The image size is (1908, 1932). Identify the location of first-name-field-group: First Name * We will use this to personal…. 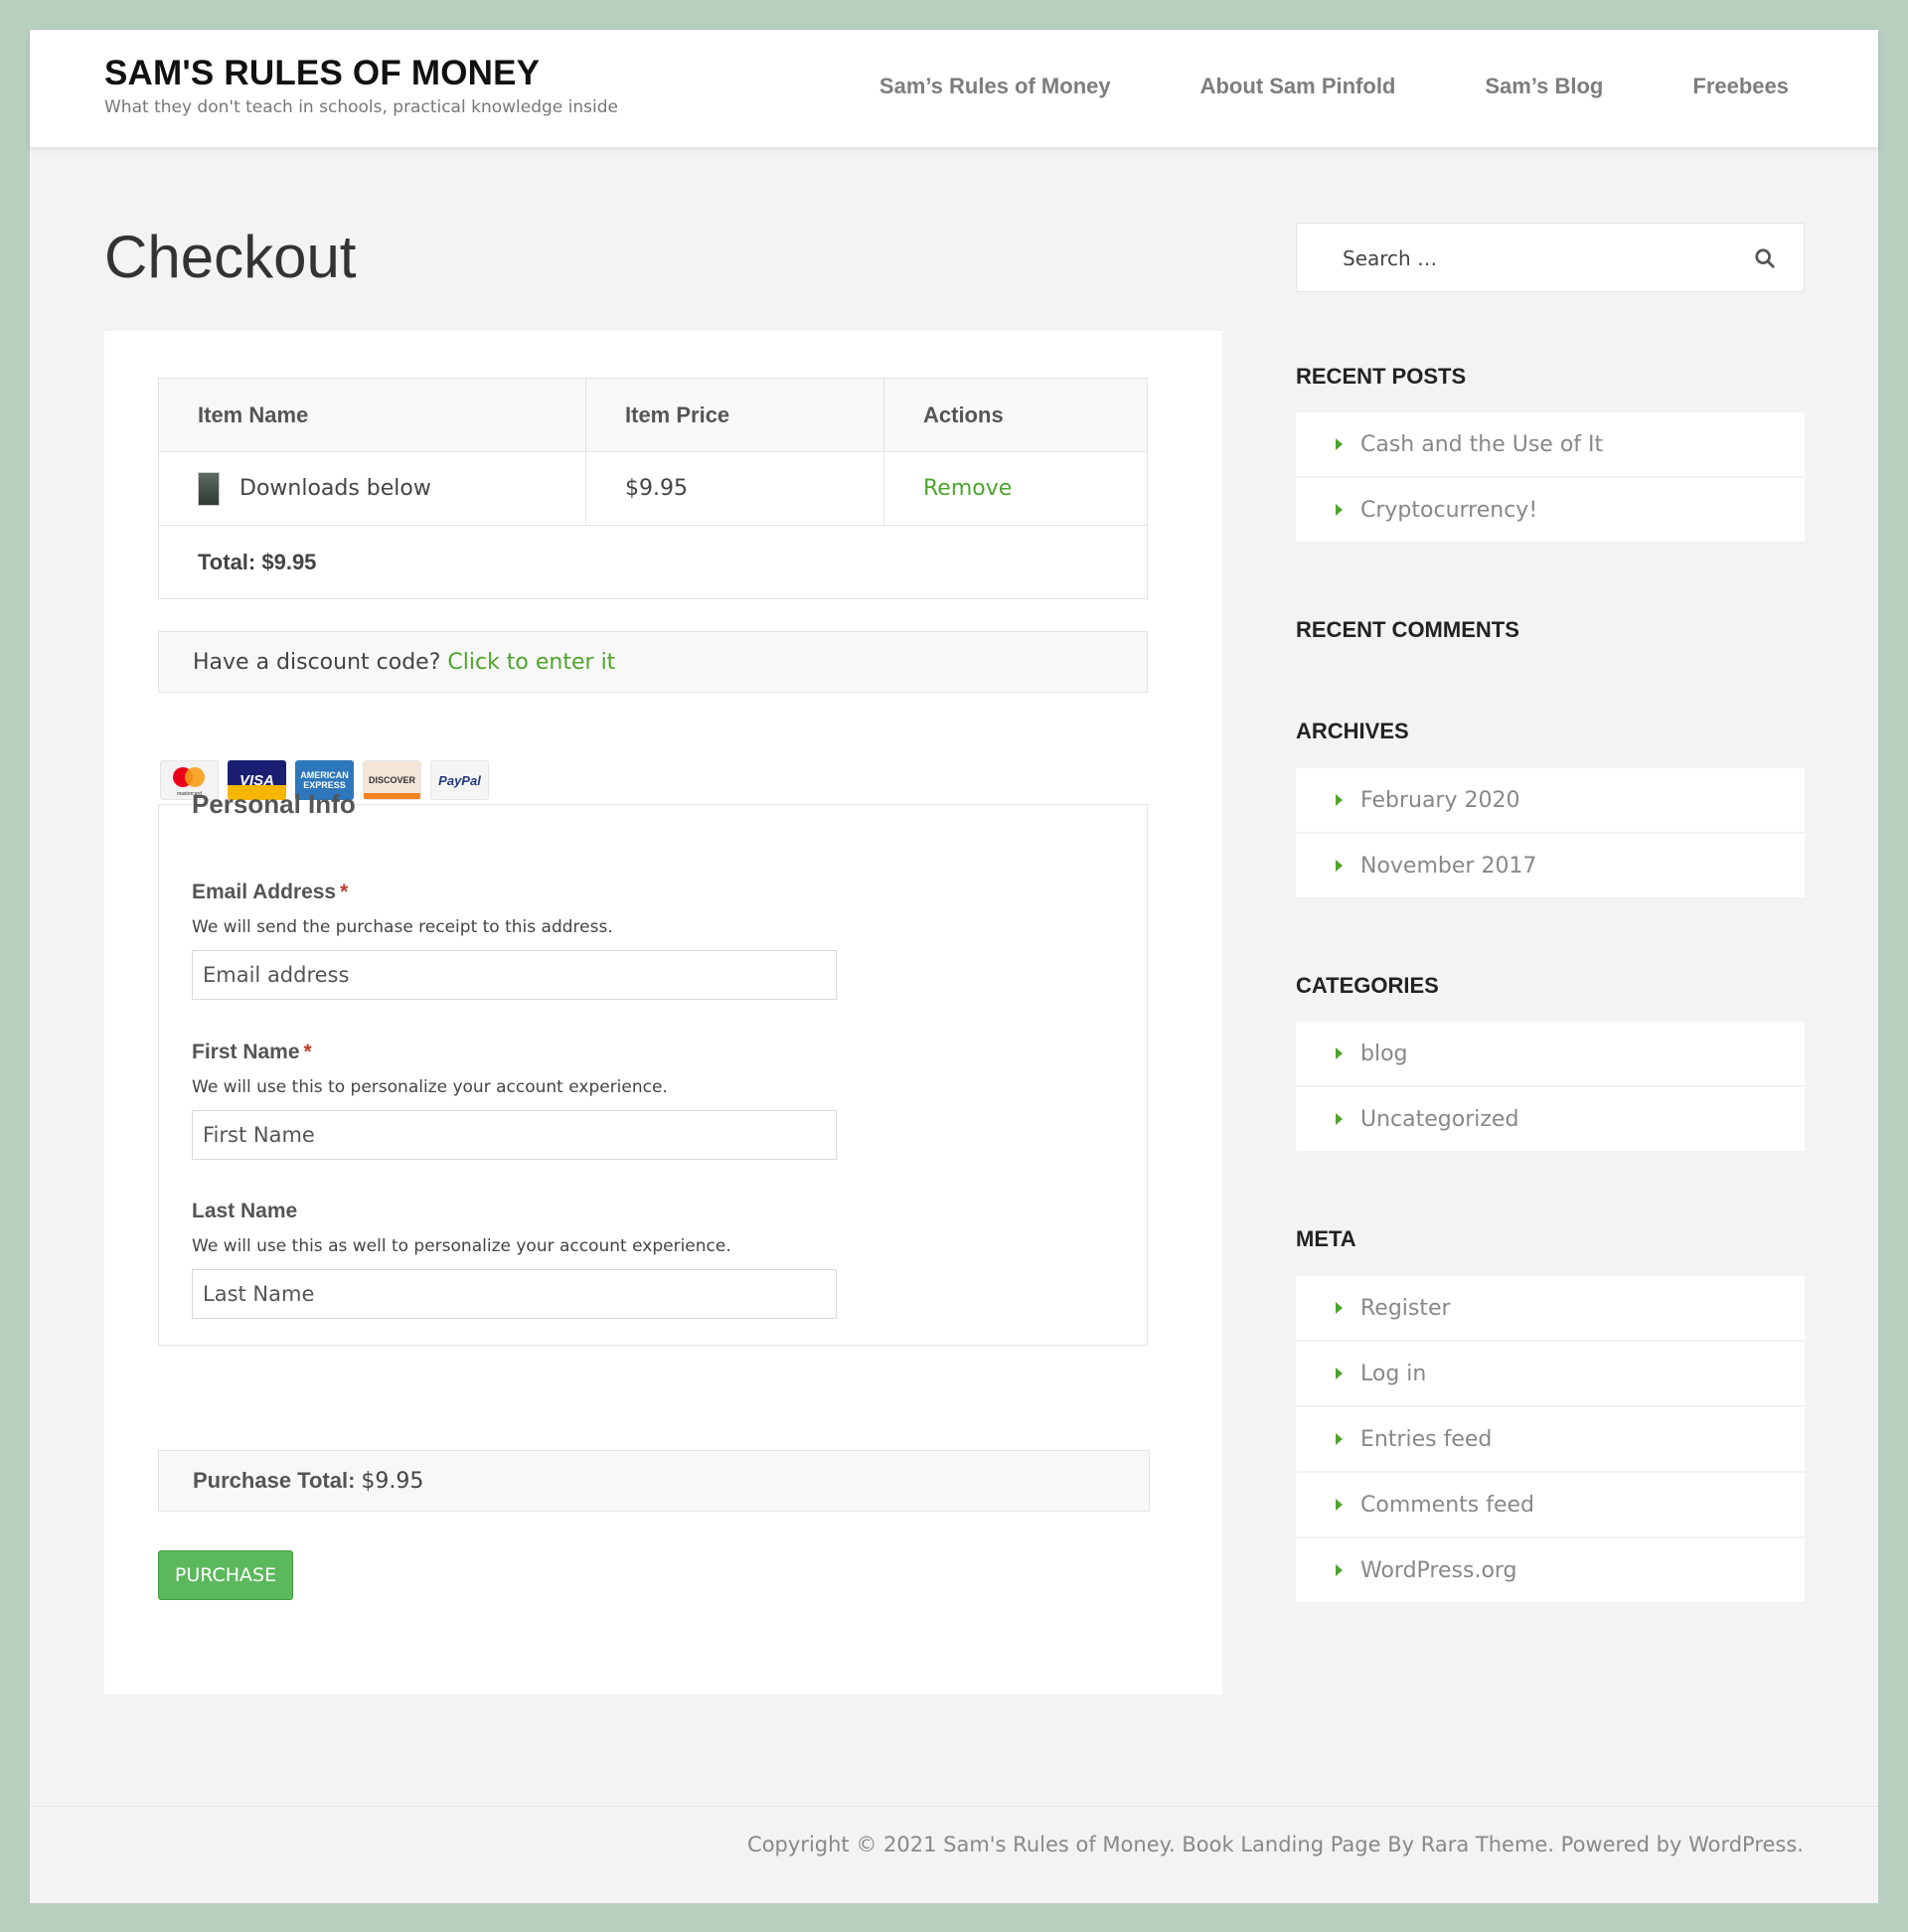
(514, 1100).